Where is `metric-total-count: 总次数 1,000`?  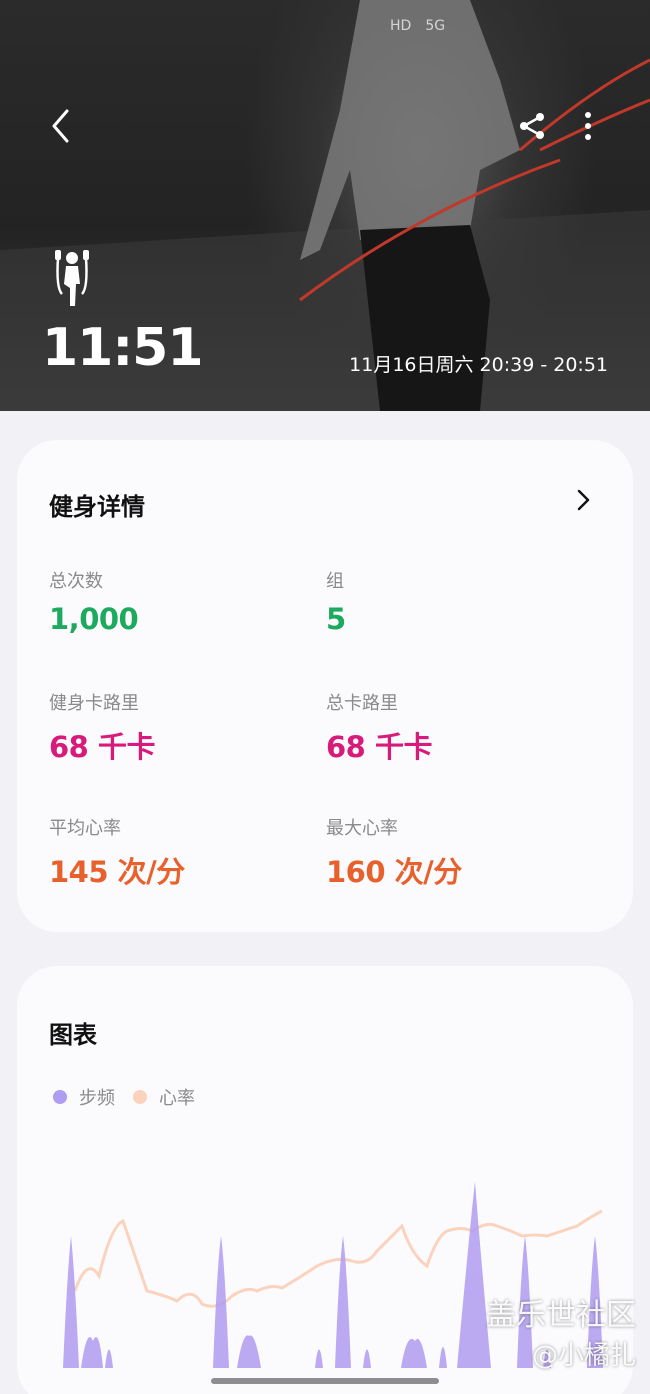 metric-total-count: 总次数 1,000 is located at coordinates (94, 601).